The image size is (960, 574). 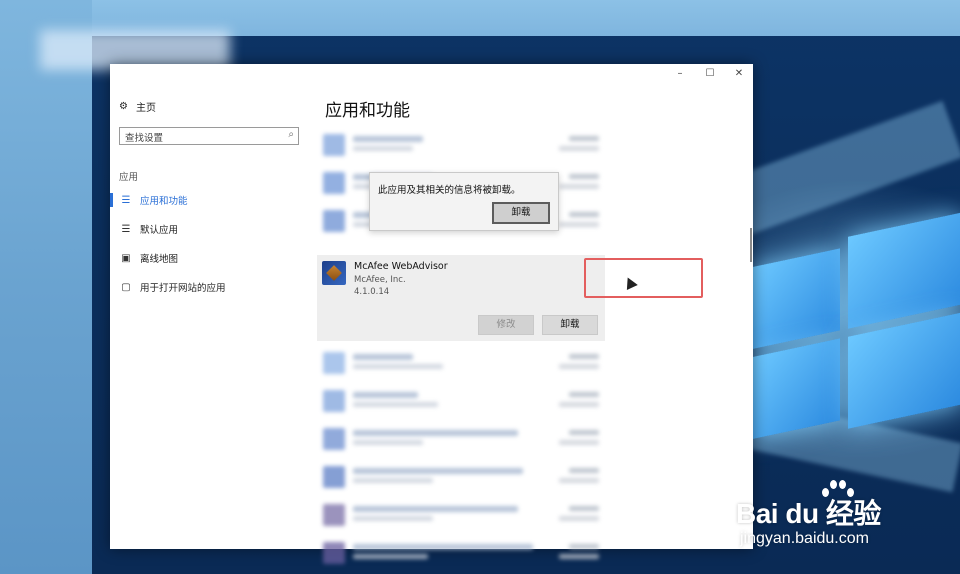 What do you see at coordinates (739, 74) in the screenshot?
I see `close-button: ✕` at bounding box center [739, 74].